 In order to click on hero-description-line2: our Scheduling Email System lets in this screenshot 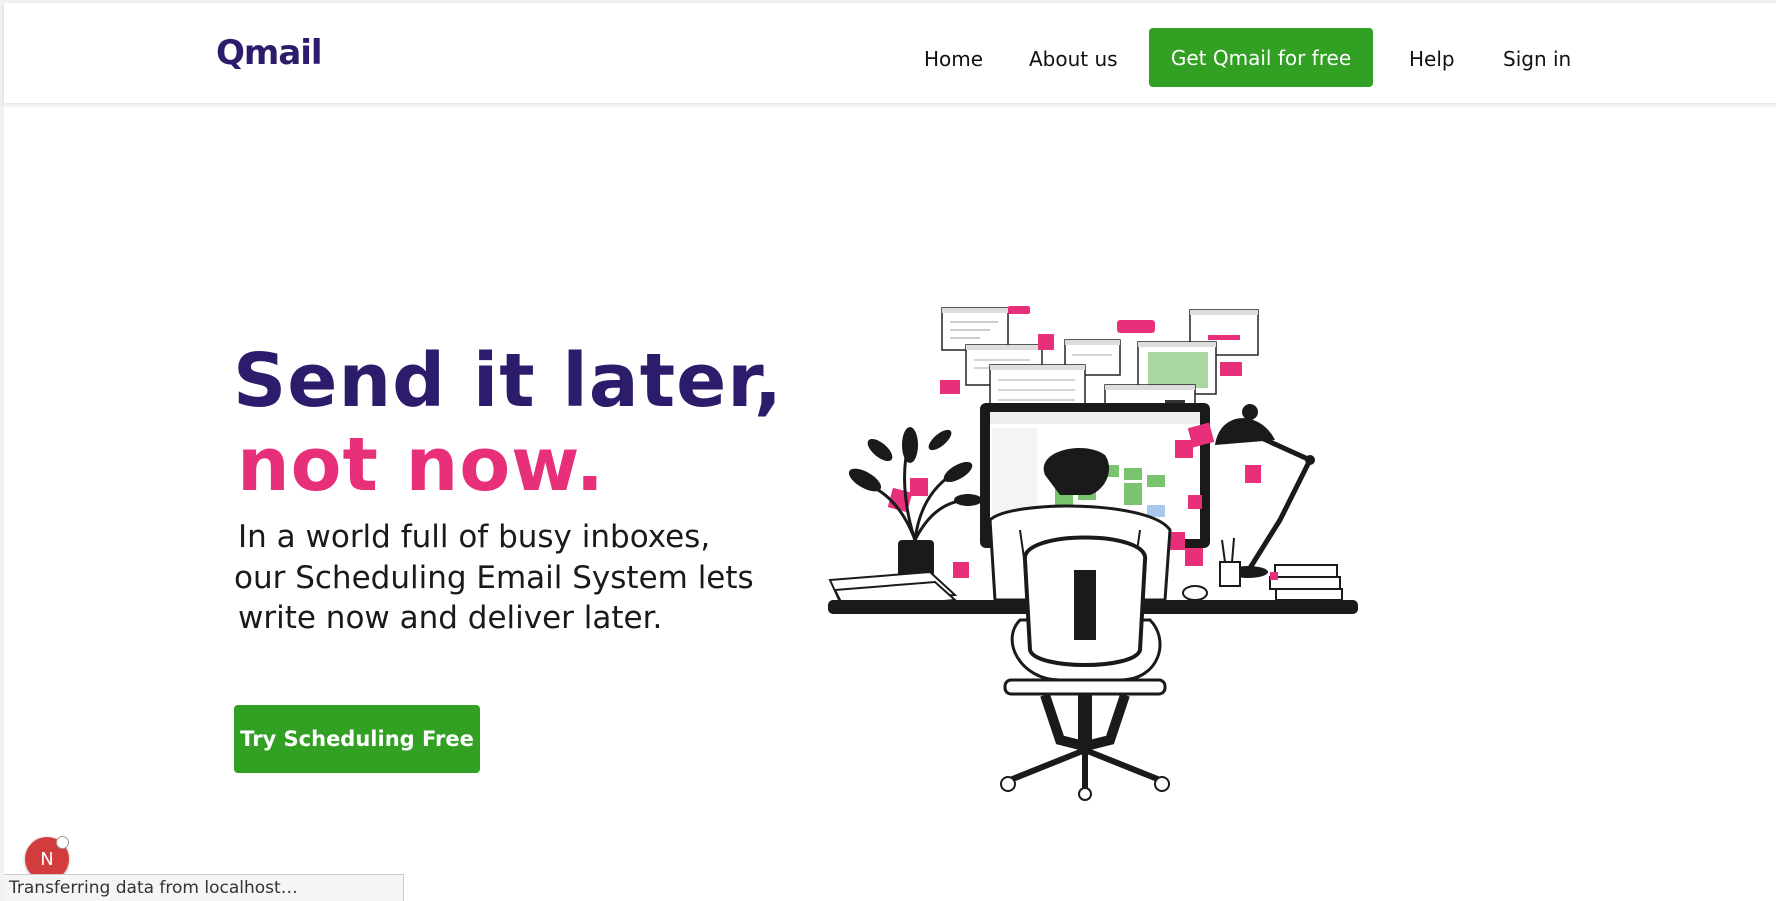, I will do `click(494, 578)`.